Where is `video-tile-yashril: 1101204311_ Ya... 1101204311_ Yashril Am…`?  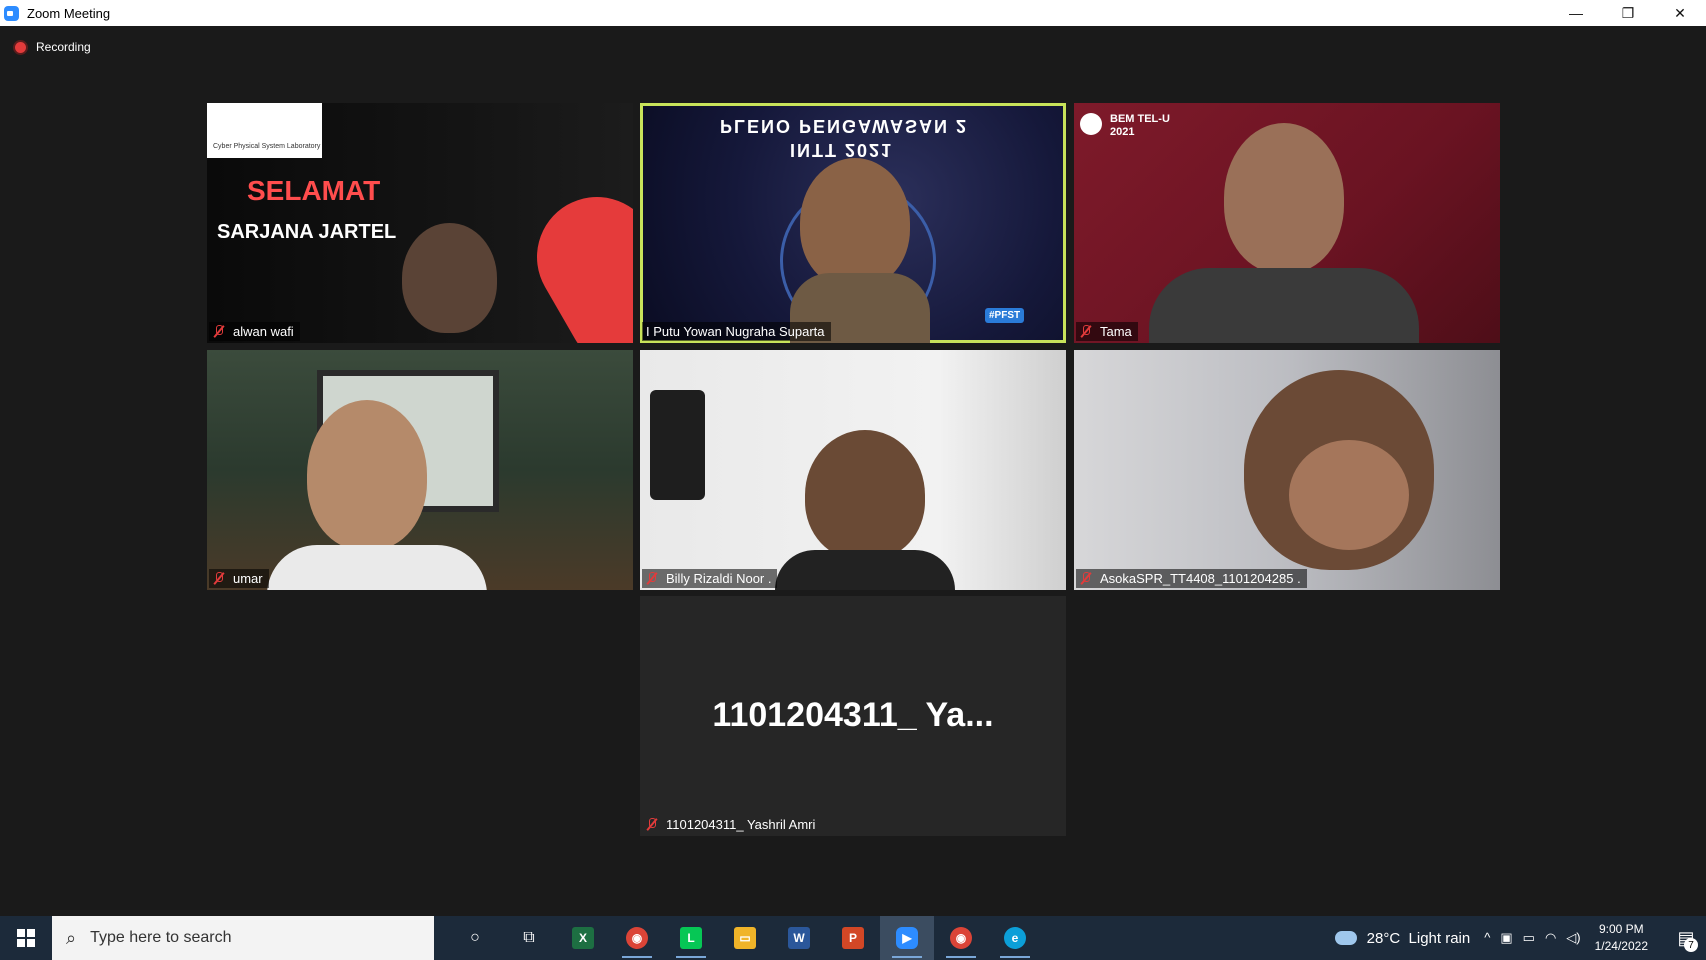 video-tile-yashril: 1101204311_ Ya... 1101204311_ Yashril Am… is located at coordinates (853, 716).